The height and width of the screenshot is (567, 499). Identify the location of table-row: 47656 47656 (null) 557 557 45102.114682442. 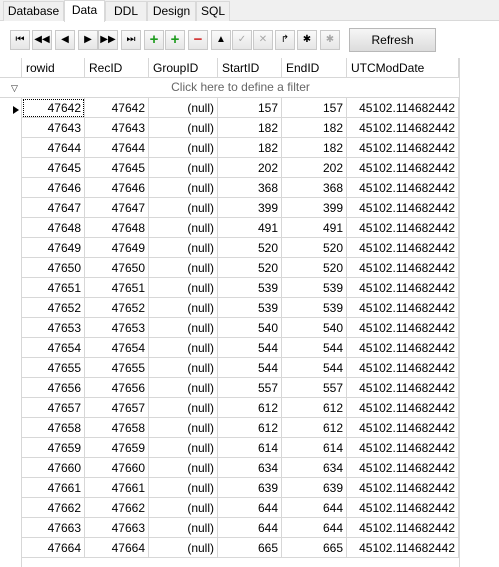
(229, 388).